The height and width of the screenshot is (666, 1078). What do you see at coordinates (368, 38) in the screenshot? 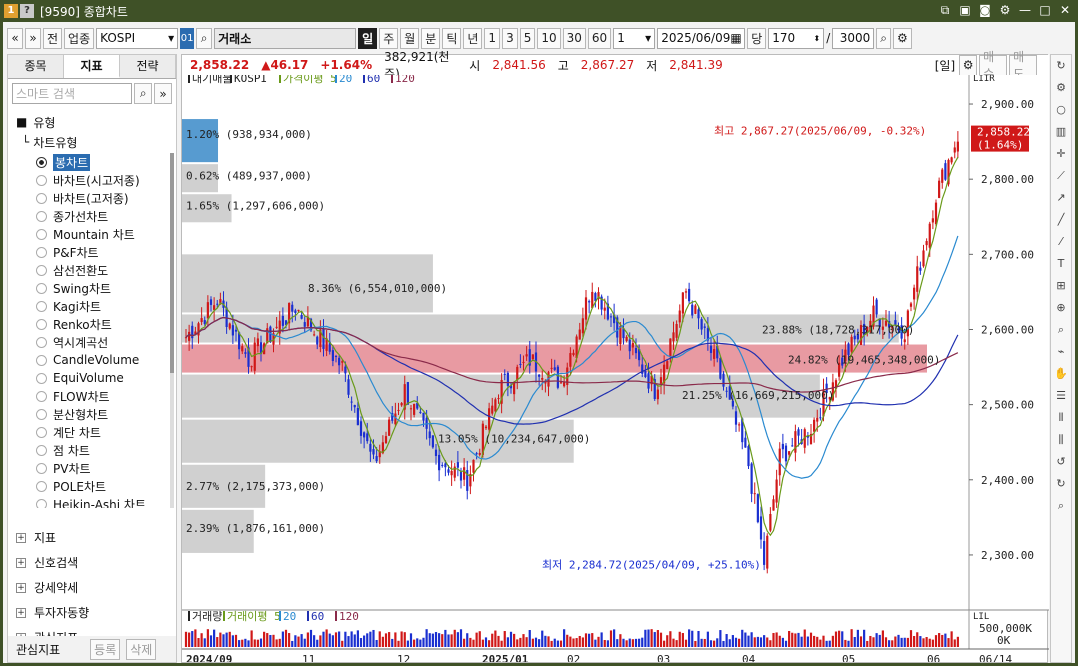
I see `period-day: 일` at bounding box center [368, 38].